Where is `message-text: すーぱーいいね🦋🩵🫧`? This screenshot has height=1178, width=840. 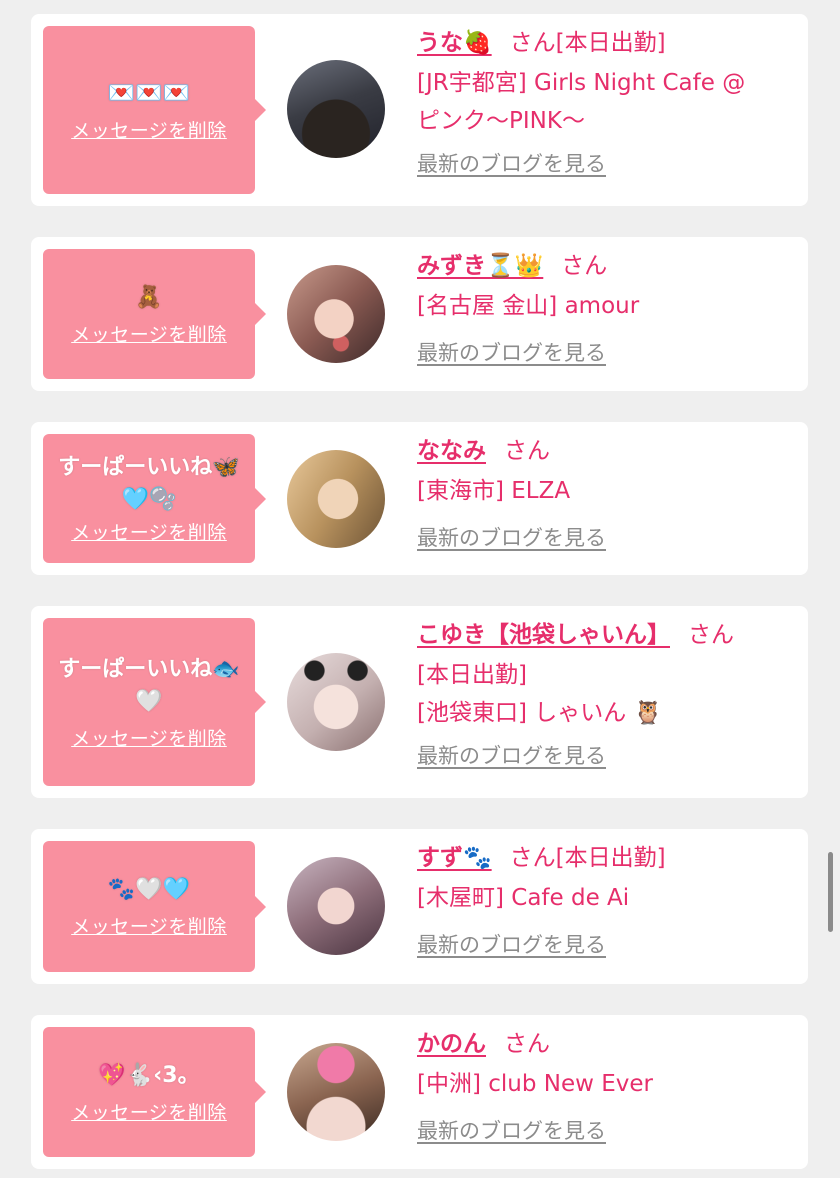
message-text: すーぱーいいね🦋🩵🫧 is located at coordinates (149, 483).